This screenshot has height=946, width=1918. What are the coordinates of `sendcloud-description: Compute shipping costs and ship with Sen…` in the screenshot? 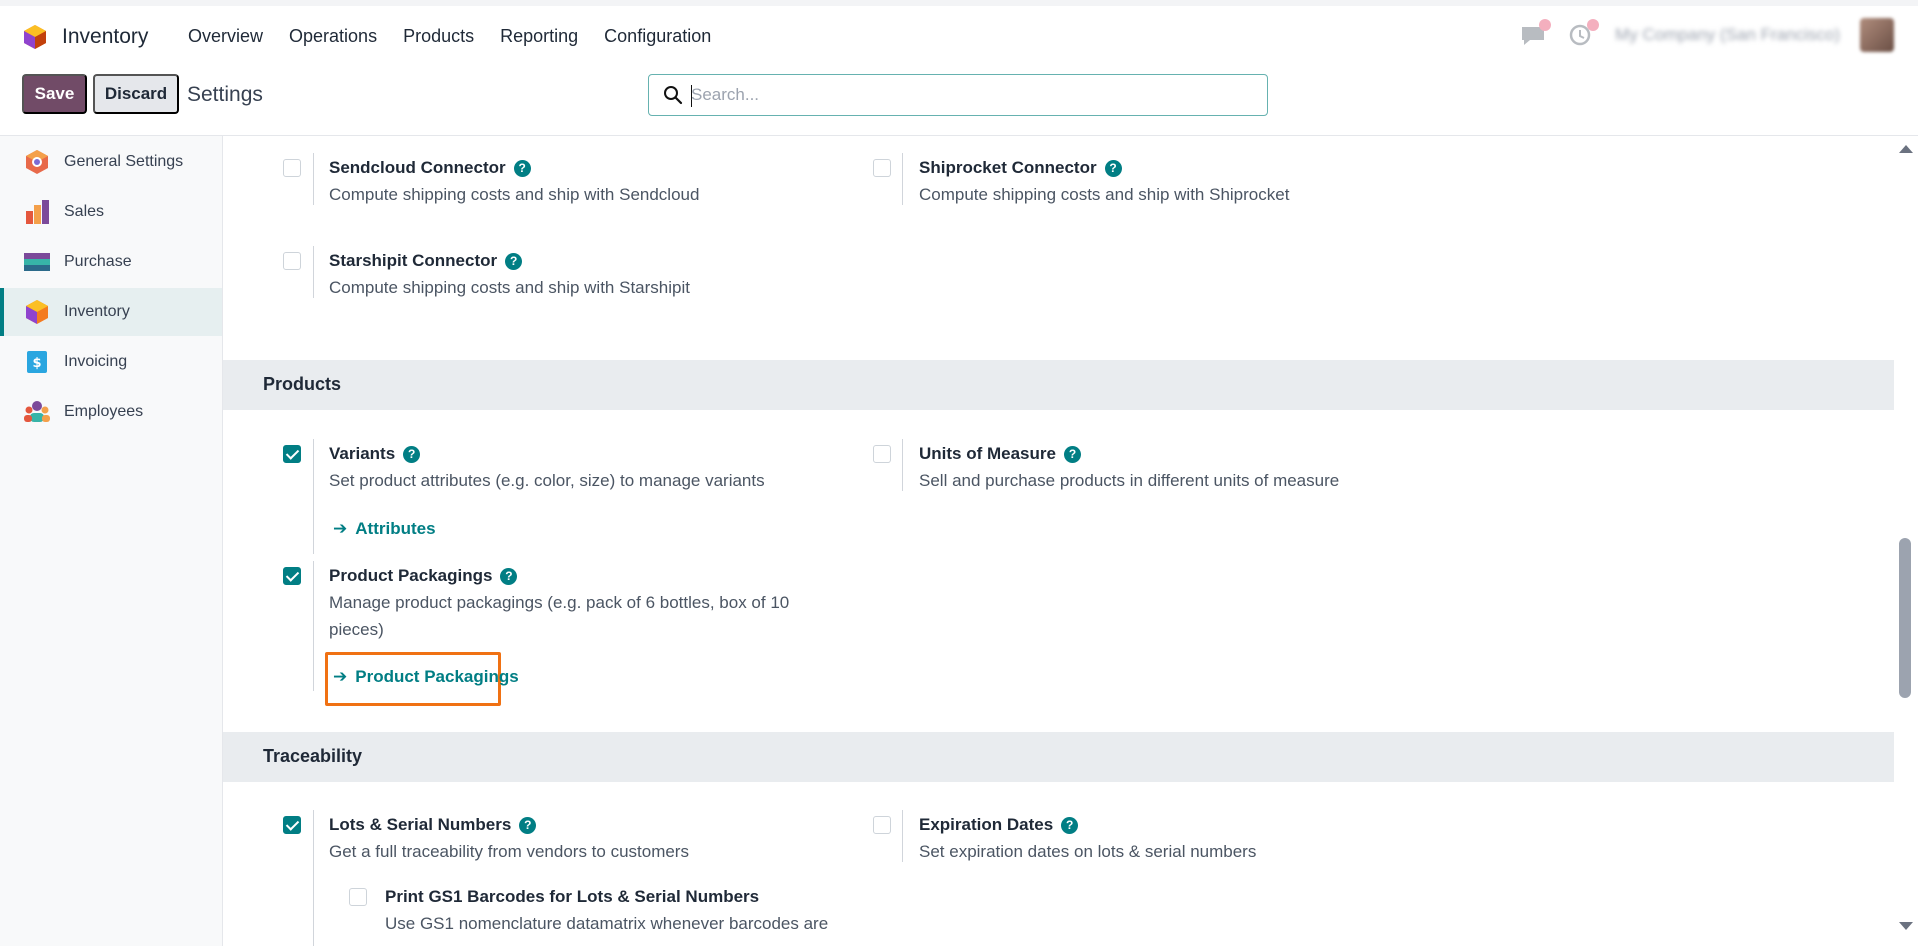 It's located at (514, 194).